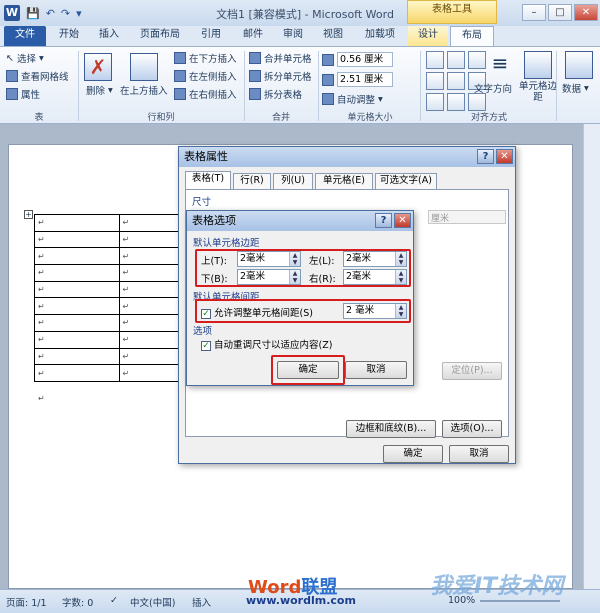 Image resolution: width=600 pixels, height=613 pixels. What do you see at coordinates (538, 92) in the screenshot?
I see `cell-margins-button: 单元格边距` at bounding box center [538, 92].